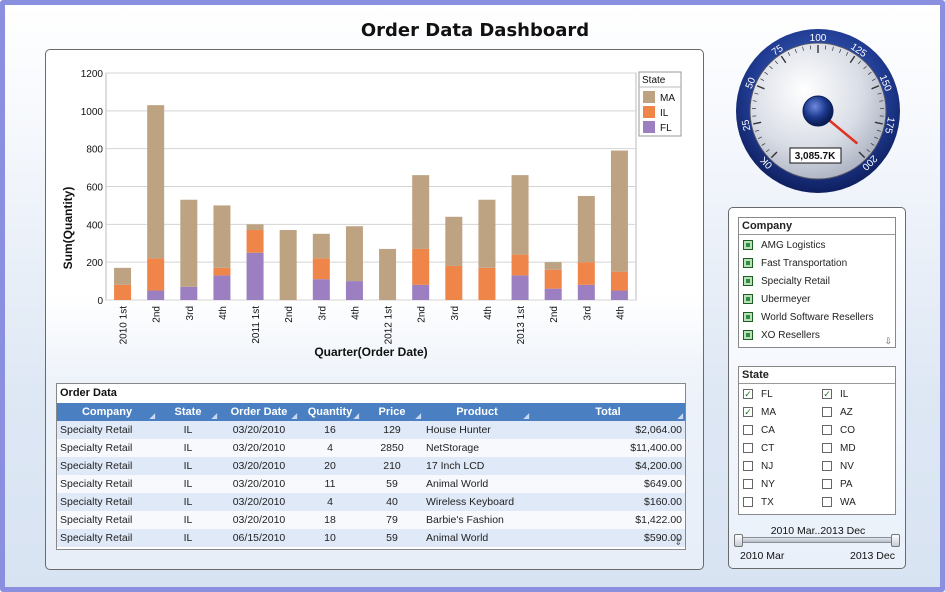 This screenshot has width=945, height=592. I want to click on scroll-down-icon: ⇩, so click(888, 341).